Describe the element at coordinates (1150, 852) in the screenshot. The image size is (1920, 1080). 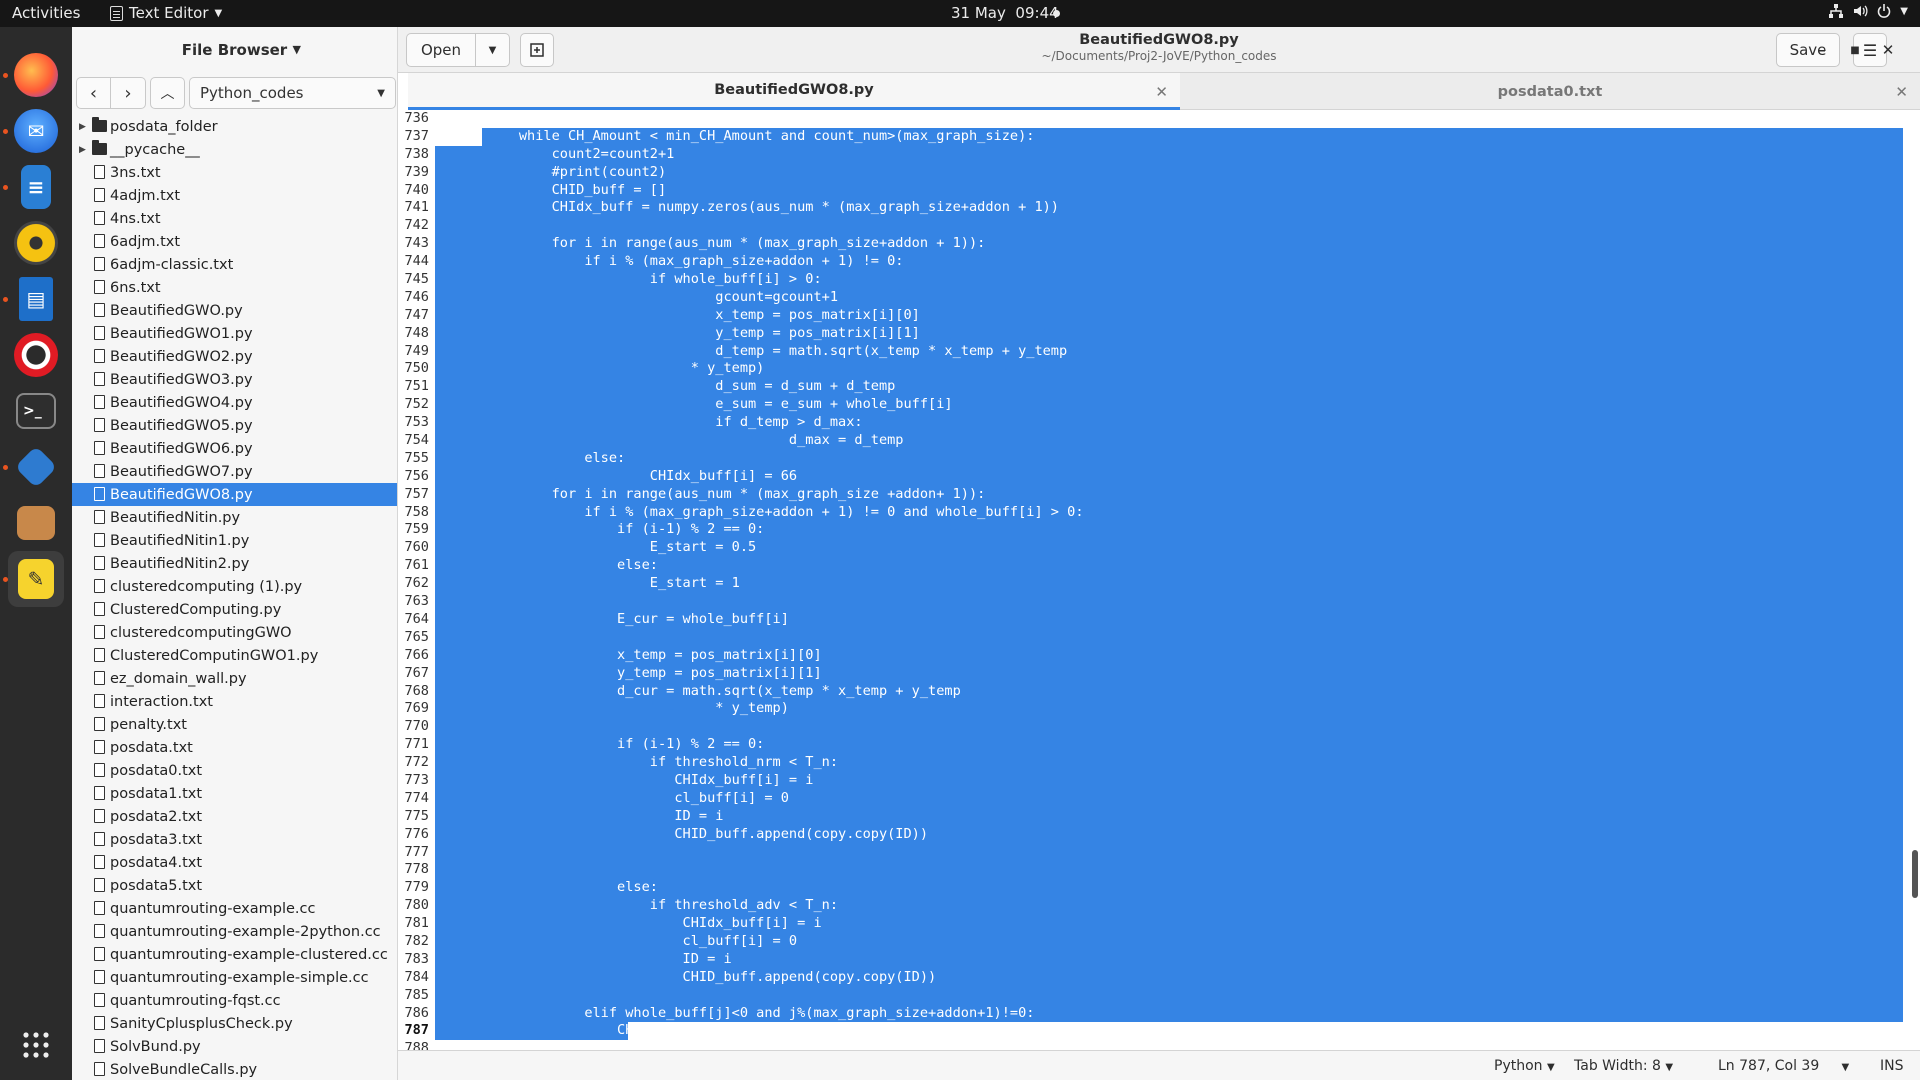
I see `code-line: 777` at that location.